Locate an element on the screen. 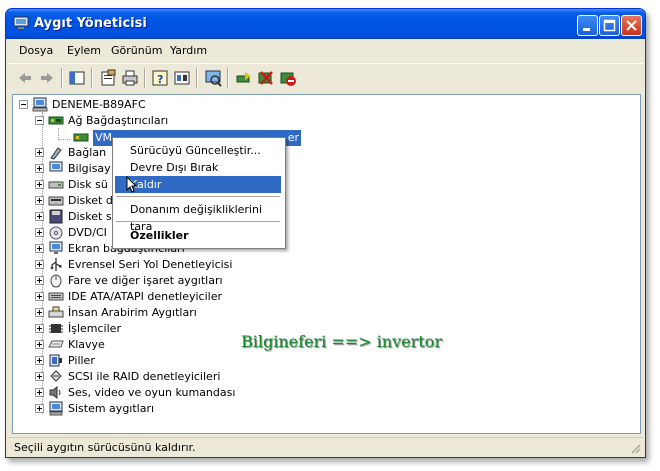 This screenshot has width=660, height=471. disable-icon is located at coordinates (288, 78).